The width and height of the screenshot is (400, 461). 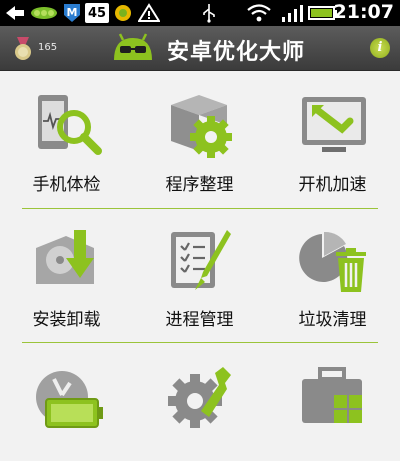 I want to click on medal-icon, so click(x=23, y=51).